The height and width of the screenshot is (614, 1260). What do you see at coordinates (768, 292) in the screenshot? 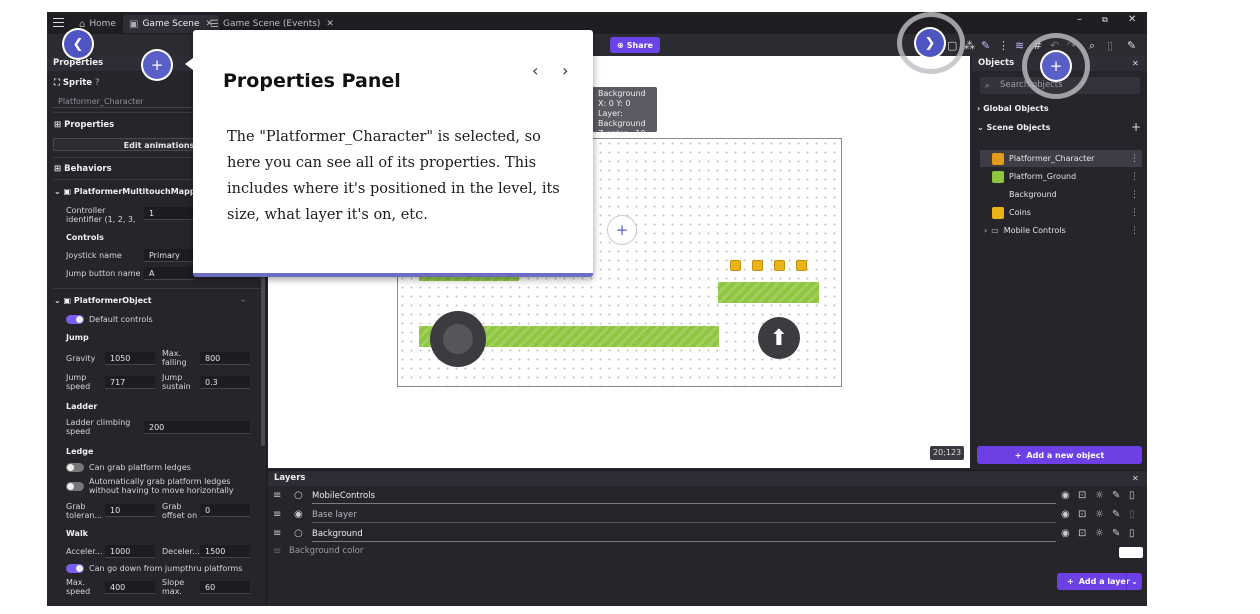
I see `platform-ground` at bounding box center [768, 292].